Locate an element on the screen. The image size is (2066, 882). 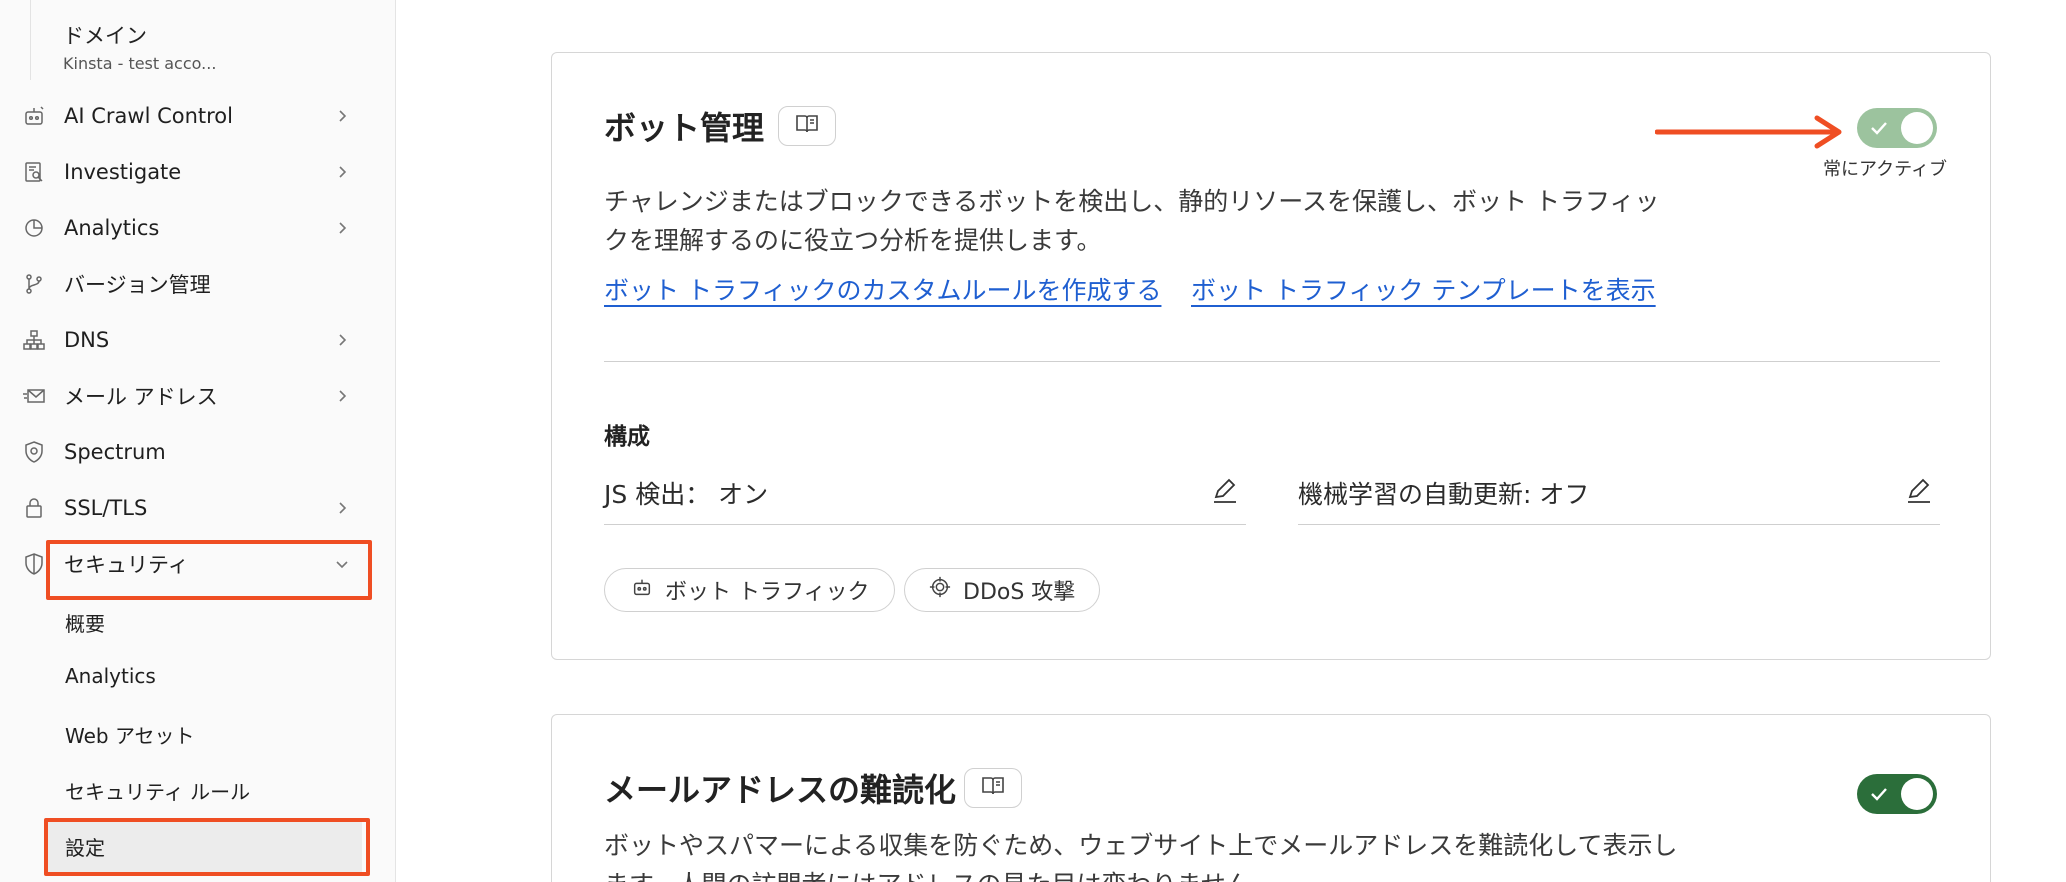
highlight-settings is located at coordinates (207, 847).